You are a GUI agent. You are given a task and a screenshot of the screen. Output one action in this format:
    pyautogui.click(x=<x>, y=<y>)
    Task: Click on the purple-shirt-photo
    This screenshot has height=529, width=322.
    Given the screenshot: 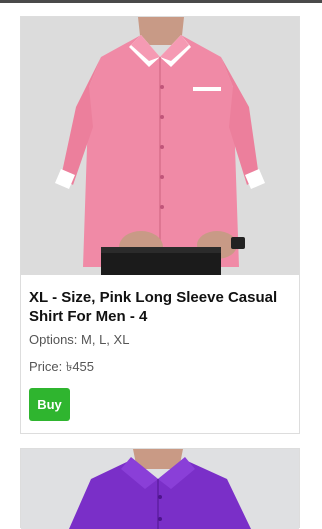 What is the action you would take?
    pyautogui.click(x=160, y=489)
    